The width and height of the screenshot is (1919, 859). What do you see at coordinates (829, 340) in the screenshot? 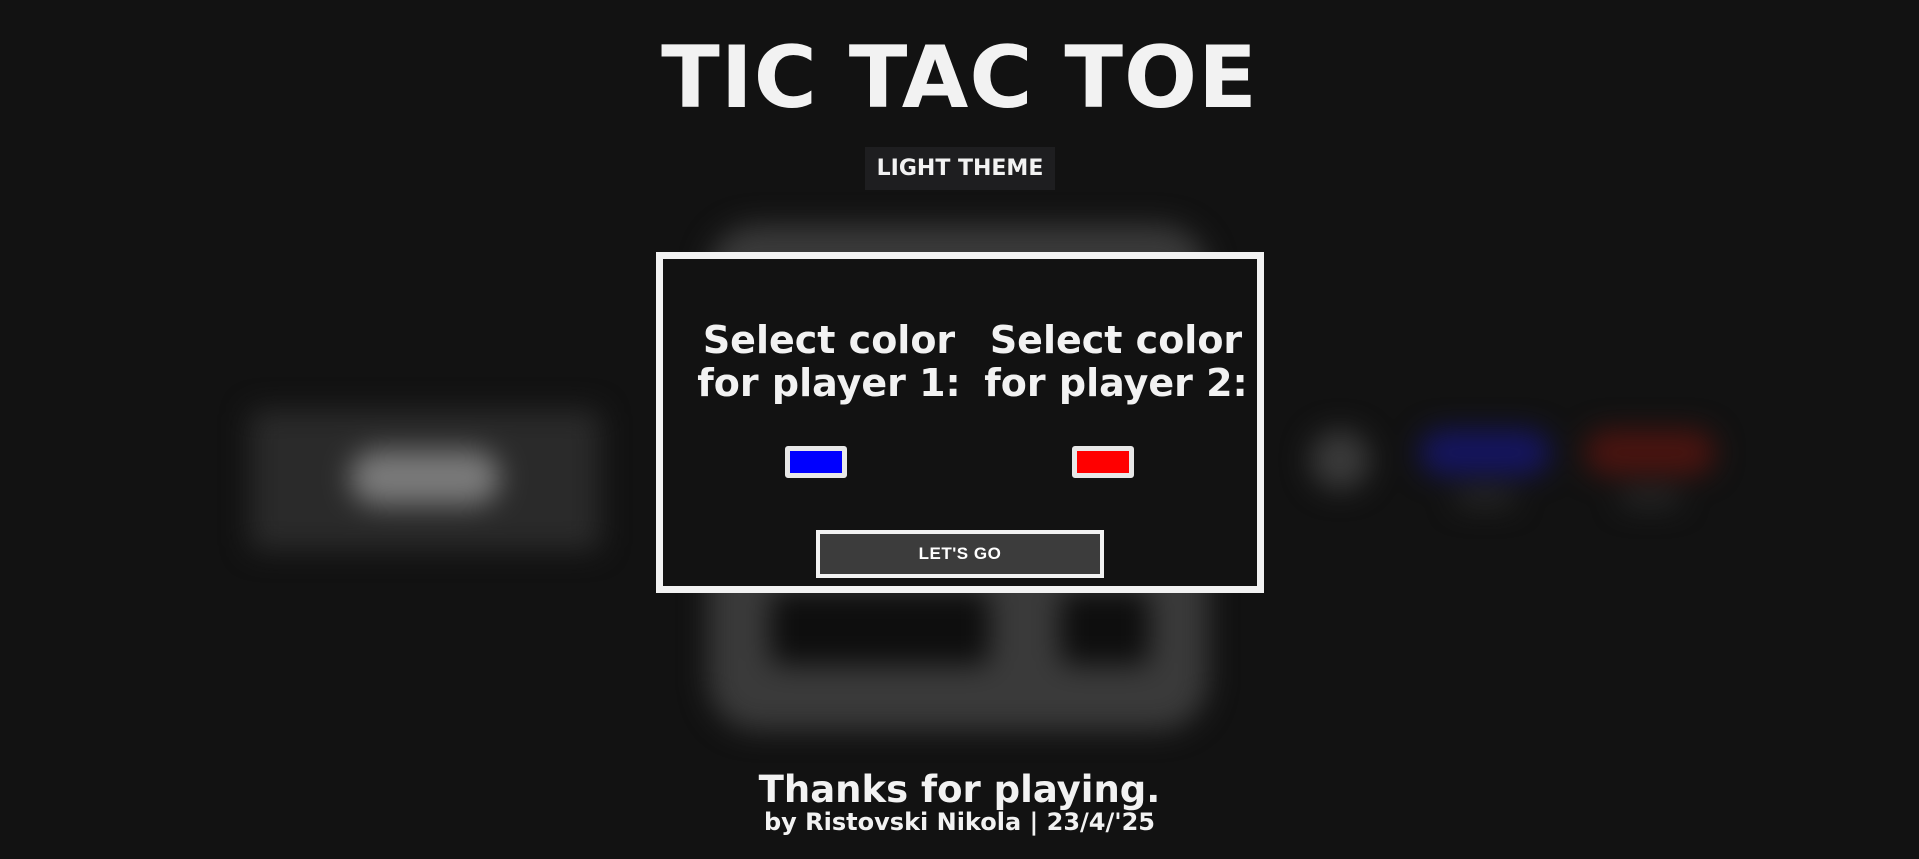
I see `player1-label-line1: Select color` at bounding box center [829, 340].